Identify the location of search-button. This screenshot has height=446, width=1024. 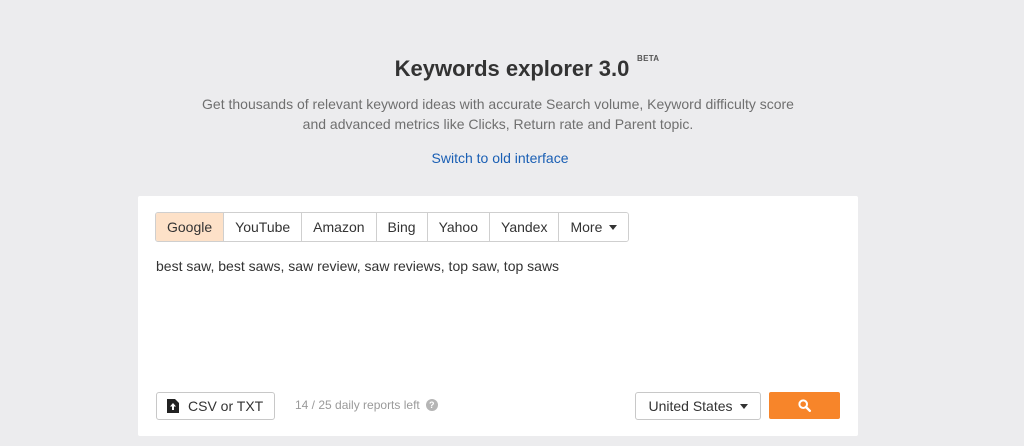
(804, 405).